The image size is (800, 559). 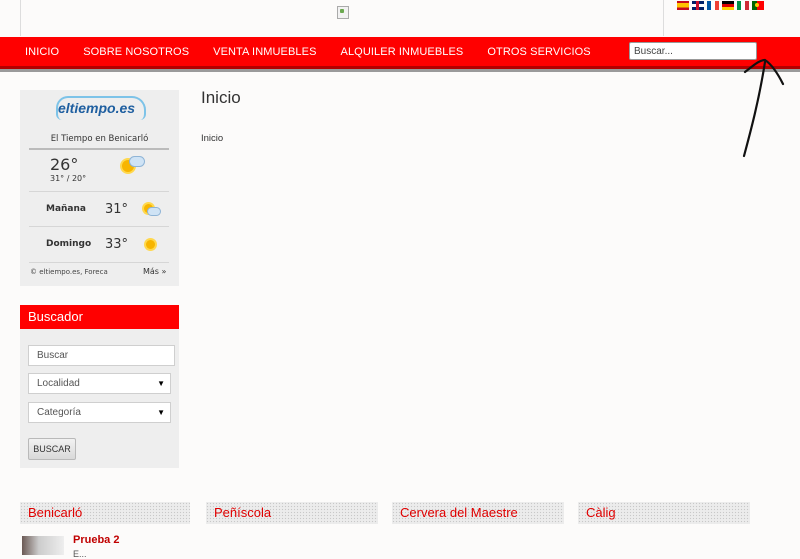 I want to click on category-select: Categoría ▼, so click(x=99, y=412).